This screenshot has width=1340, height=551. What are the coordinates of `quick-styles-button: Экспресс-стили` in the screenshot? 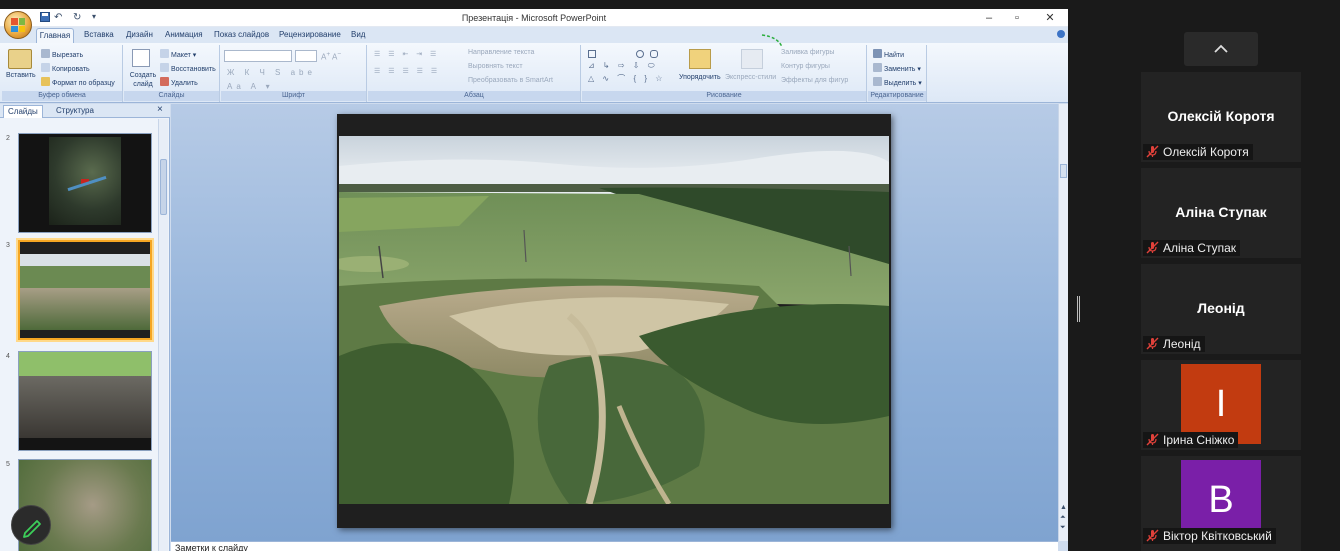 It's located at (750, 77).